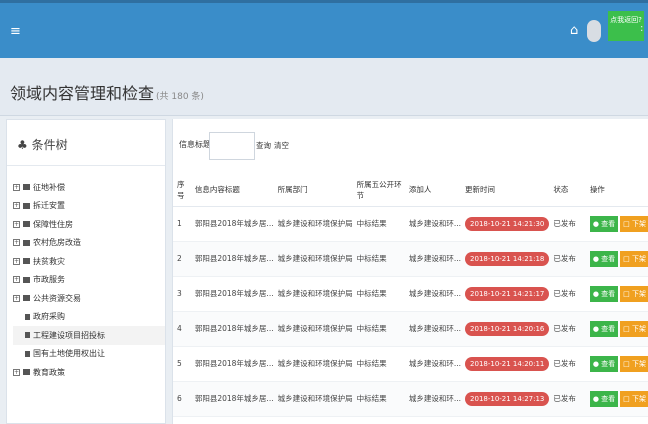  I want to click on condition-tree-header: ♣ 条件树, so click(86, 143).